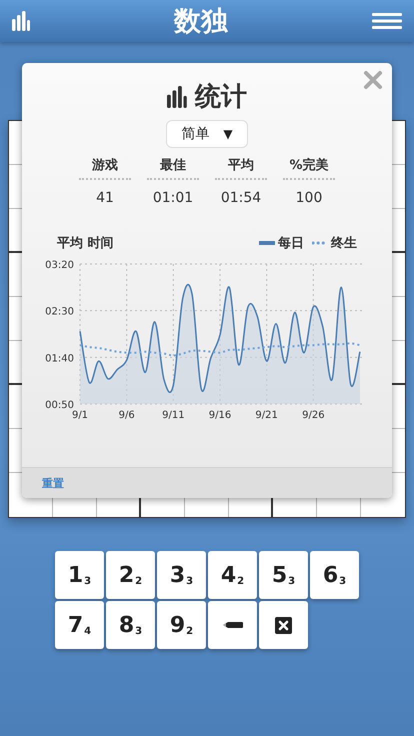 This screenshot has height=736, width=414. I want to click on stat-label: 平均, so click(241, 168).